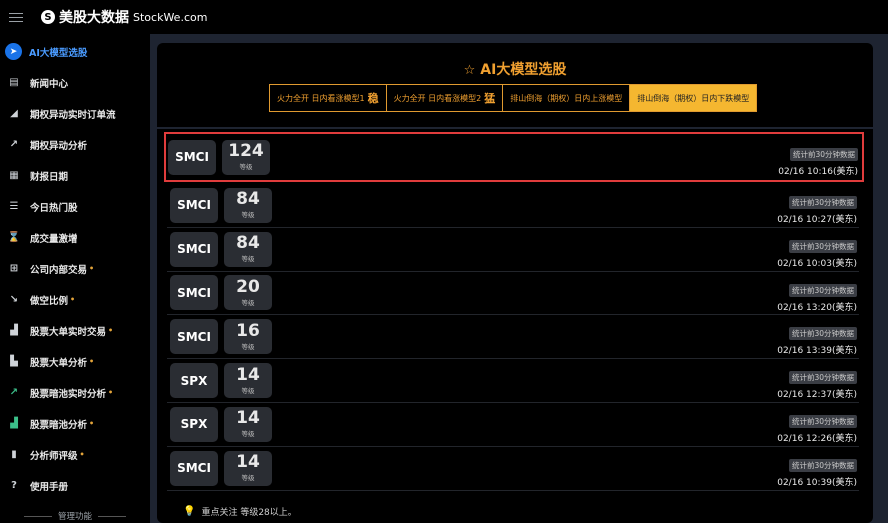 Image resolution: width=888 pixels, height=523 pixels. I want to click on trend-down-icon: ↘, so click(14, 299).